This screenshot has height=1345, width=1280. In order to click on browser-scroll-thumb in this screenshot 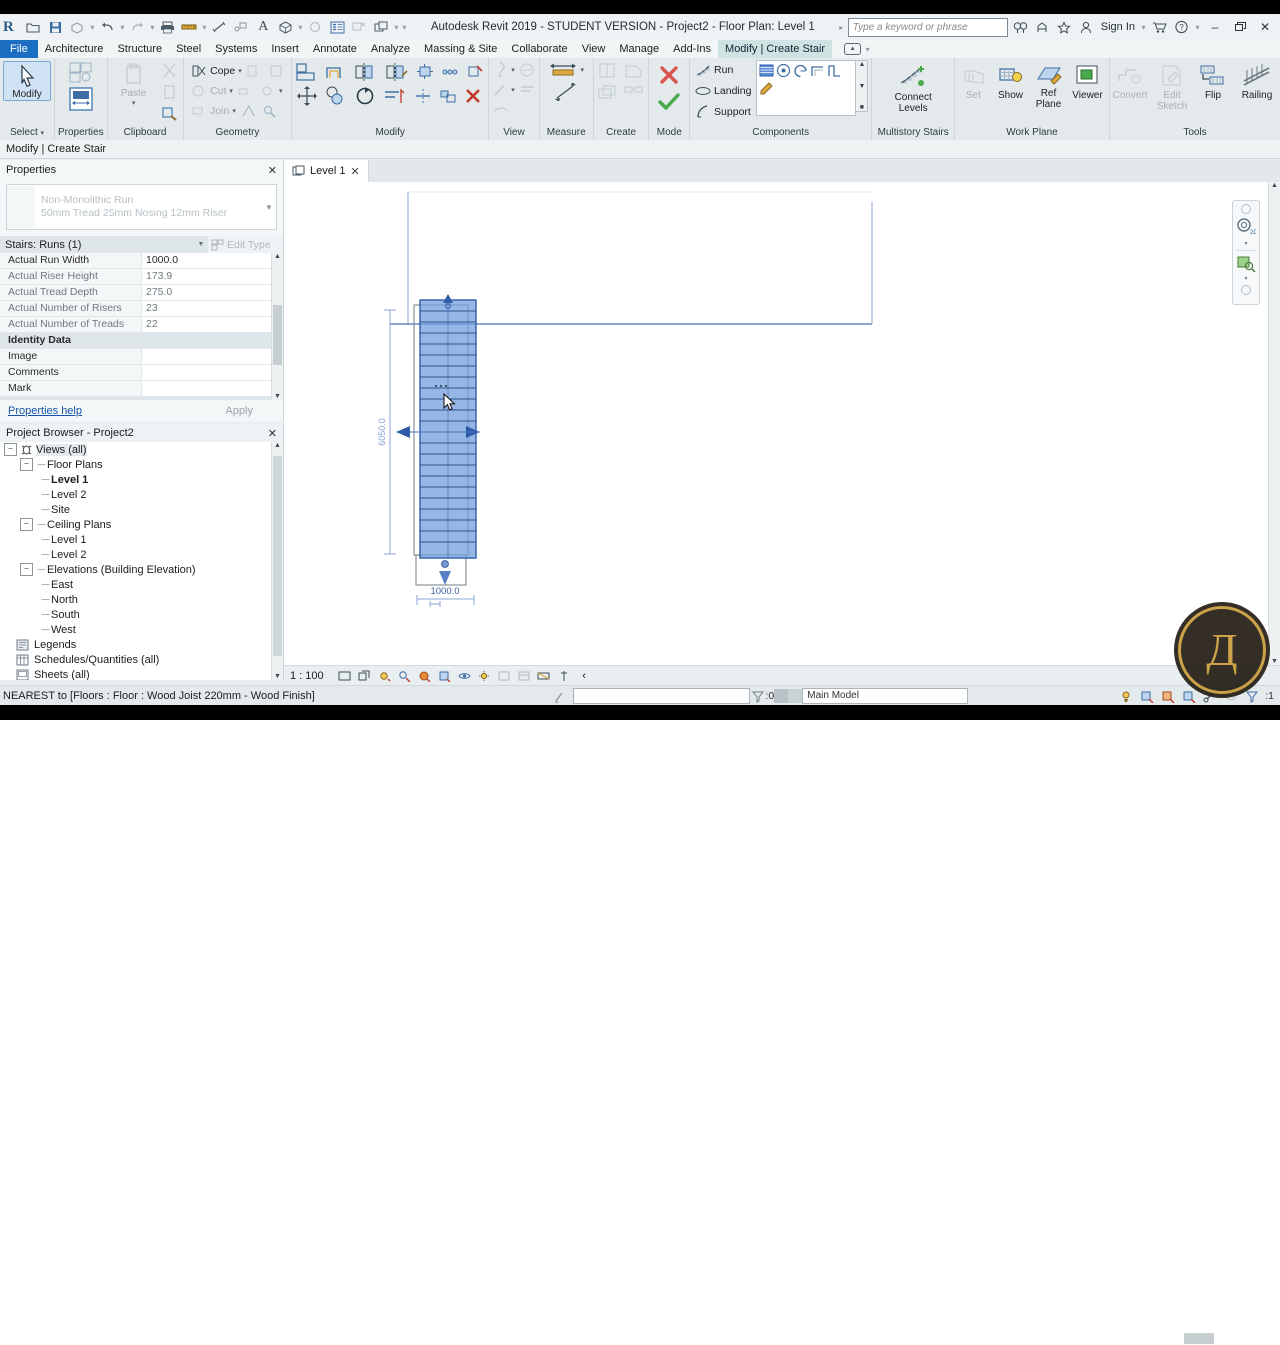, I will do `click(277, 556)`.